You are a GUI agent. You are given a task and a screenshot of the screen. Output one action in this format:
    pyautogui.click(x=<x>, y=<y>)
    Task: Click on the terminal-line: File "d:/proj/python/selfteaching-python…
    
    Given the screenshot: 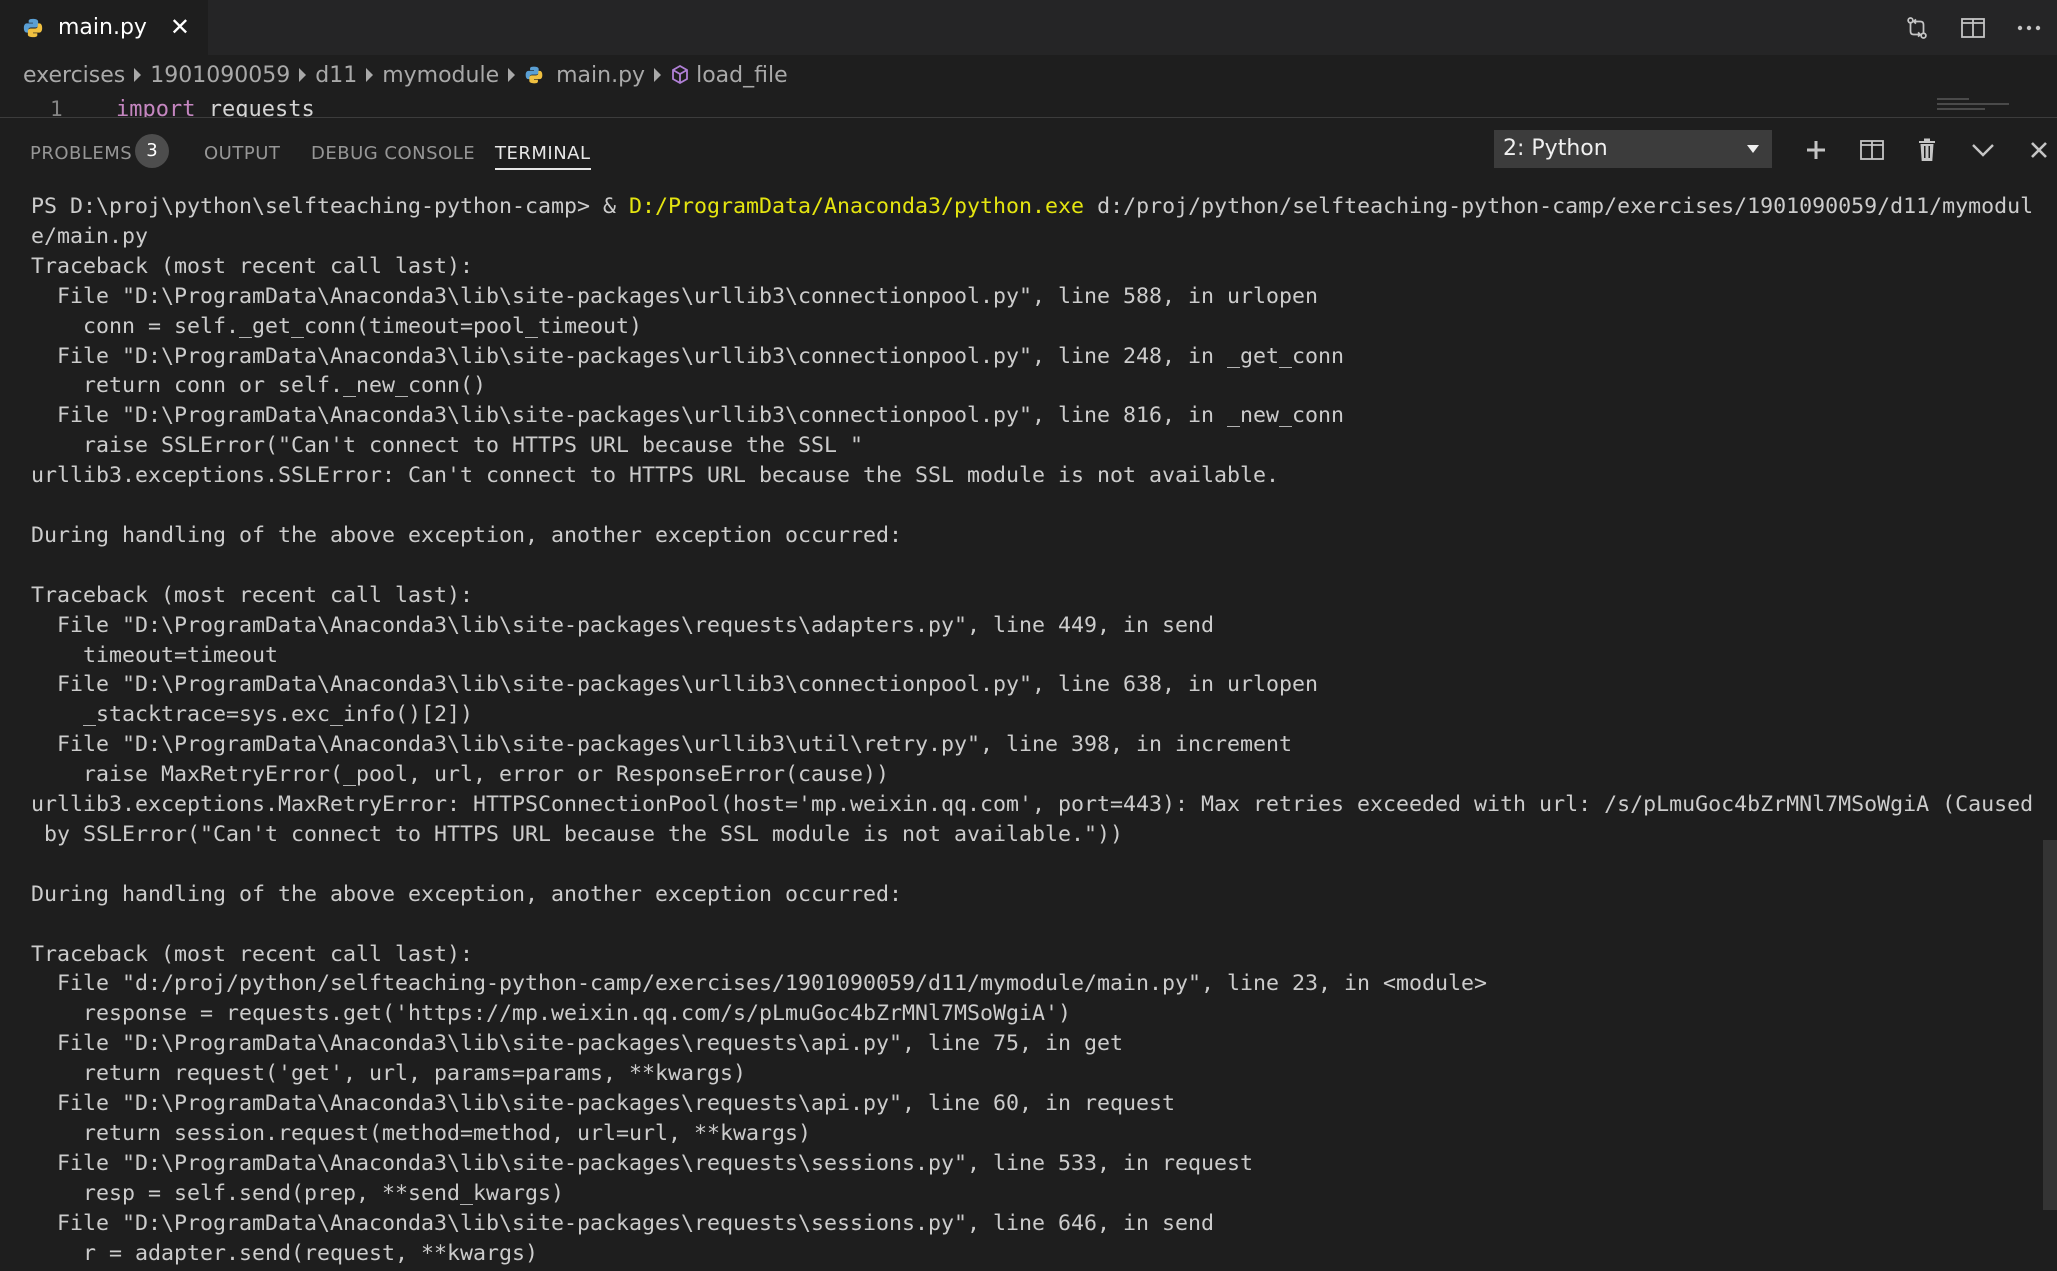 What is the action you would take?
    pyautogui.click(x=759, y=984)
    